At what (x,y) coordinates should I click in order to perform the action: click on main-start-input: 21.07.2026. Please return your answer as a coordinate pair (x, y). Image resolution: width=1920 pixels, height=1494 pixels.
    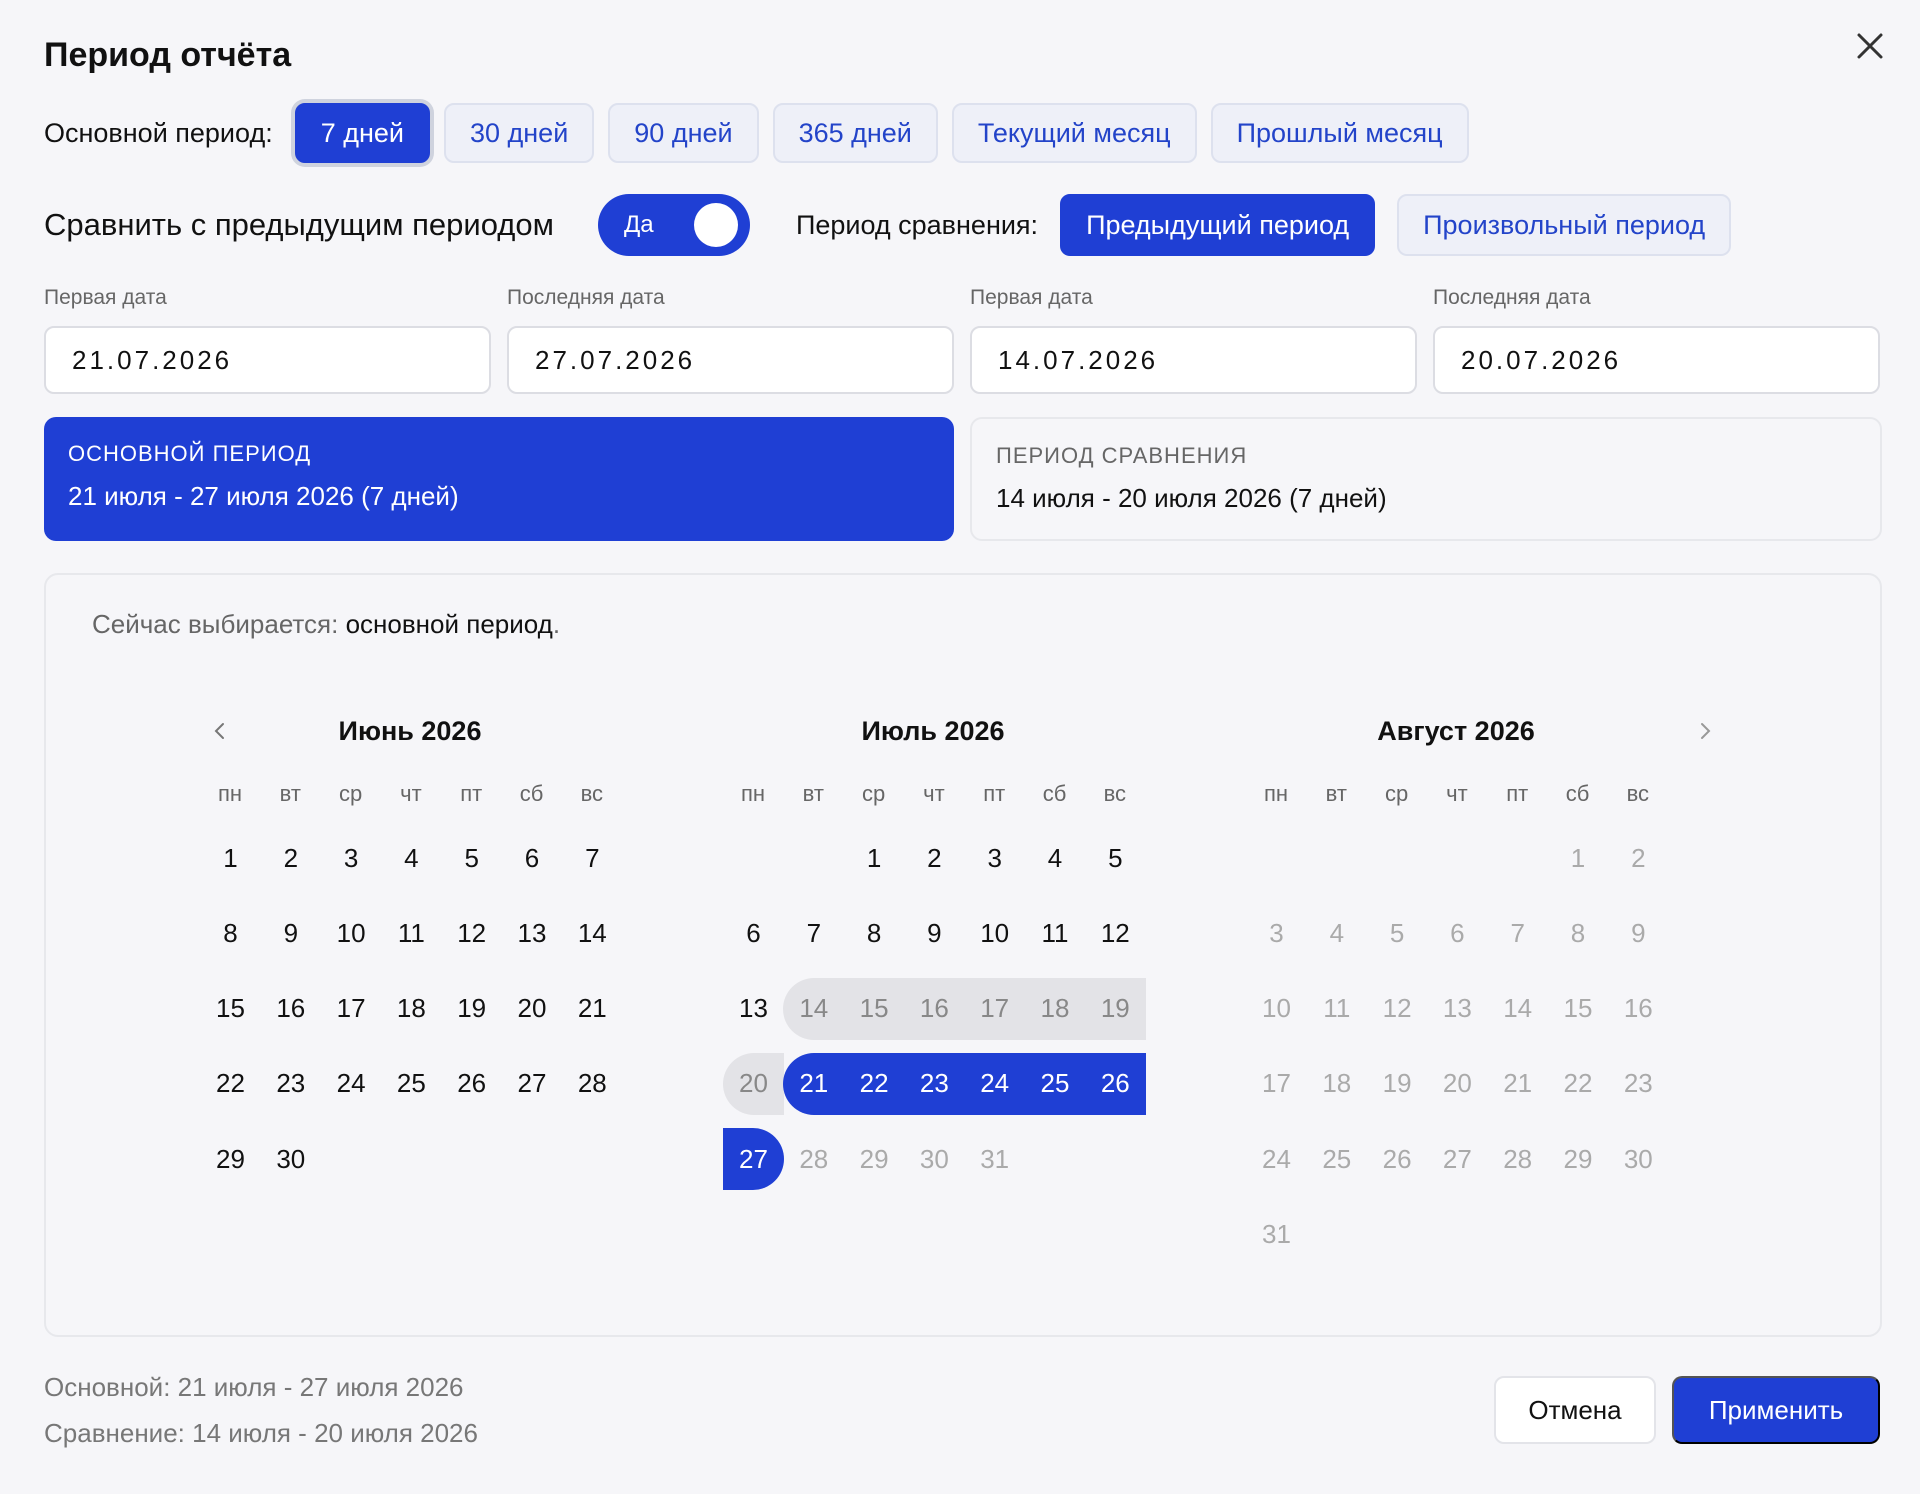
    Looking at the image, I should click on (267, 360).